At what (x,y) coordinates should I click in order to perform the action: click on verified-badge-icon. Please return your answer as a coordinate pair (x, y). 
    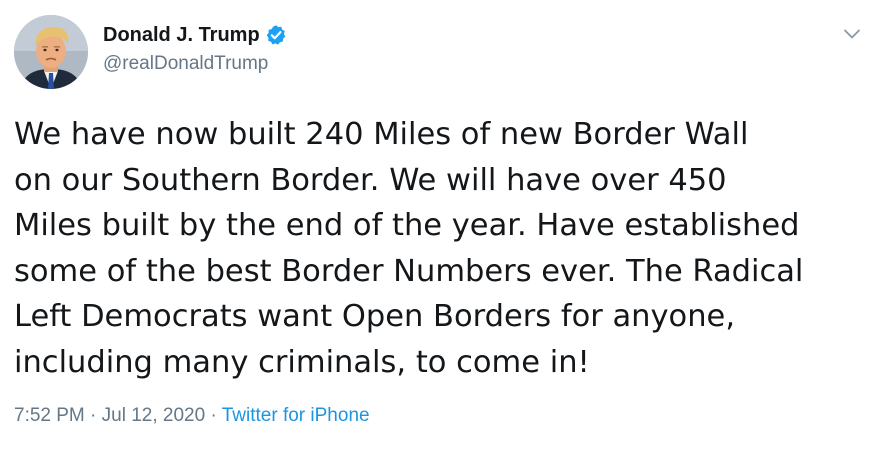
    Looking at the image, I should click on (276, 35).